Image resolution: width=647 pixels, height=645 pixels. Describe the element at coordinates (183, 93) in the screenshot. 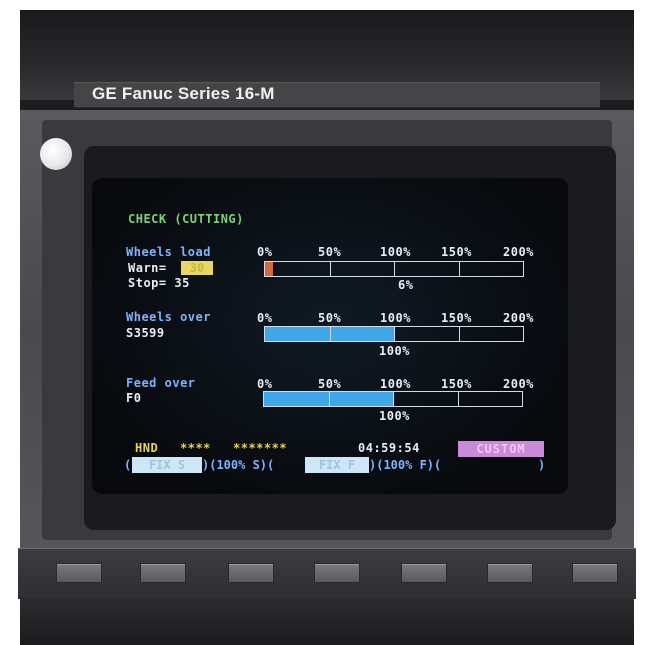

I see `brand-label: GE Fanuc Series 16-M` at that location.